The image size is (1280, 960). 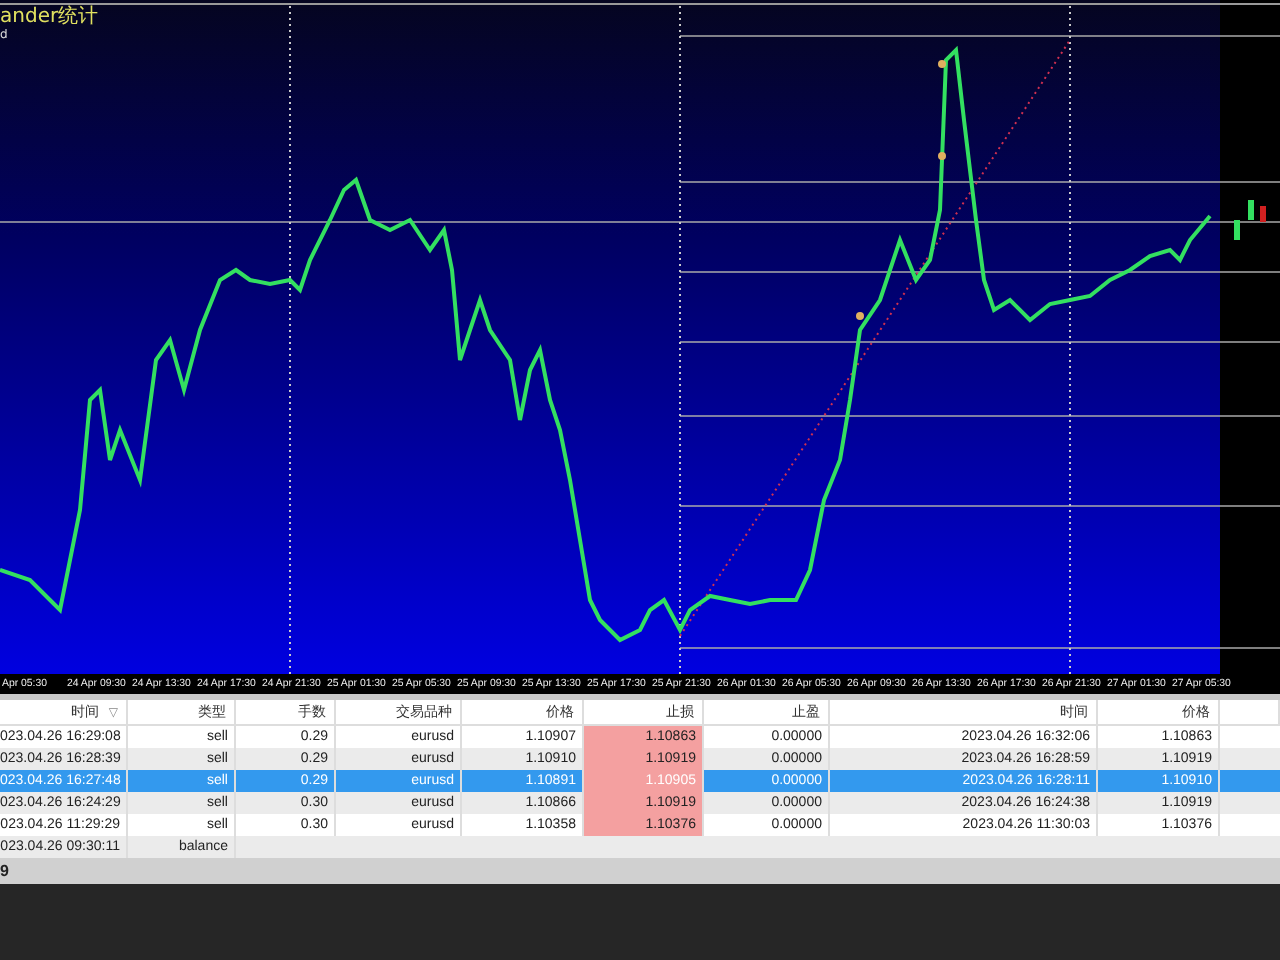 What do you see at coordinates (49, 17) in the screenshot?
I see `indicator-label: ander统计` at bounding box center [49, 17].